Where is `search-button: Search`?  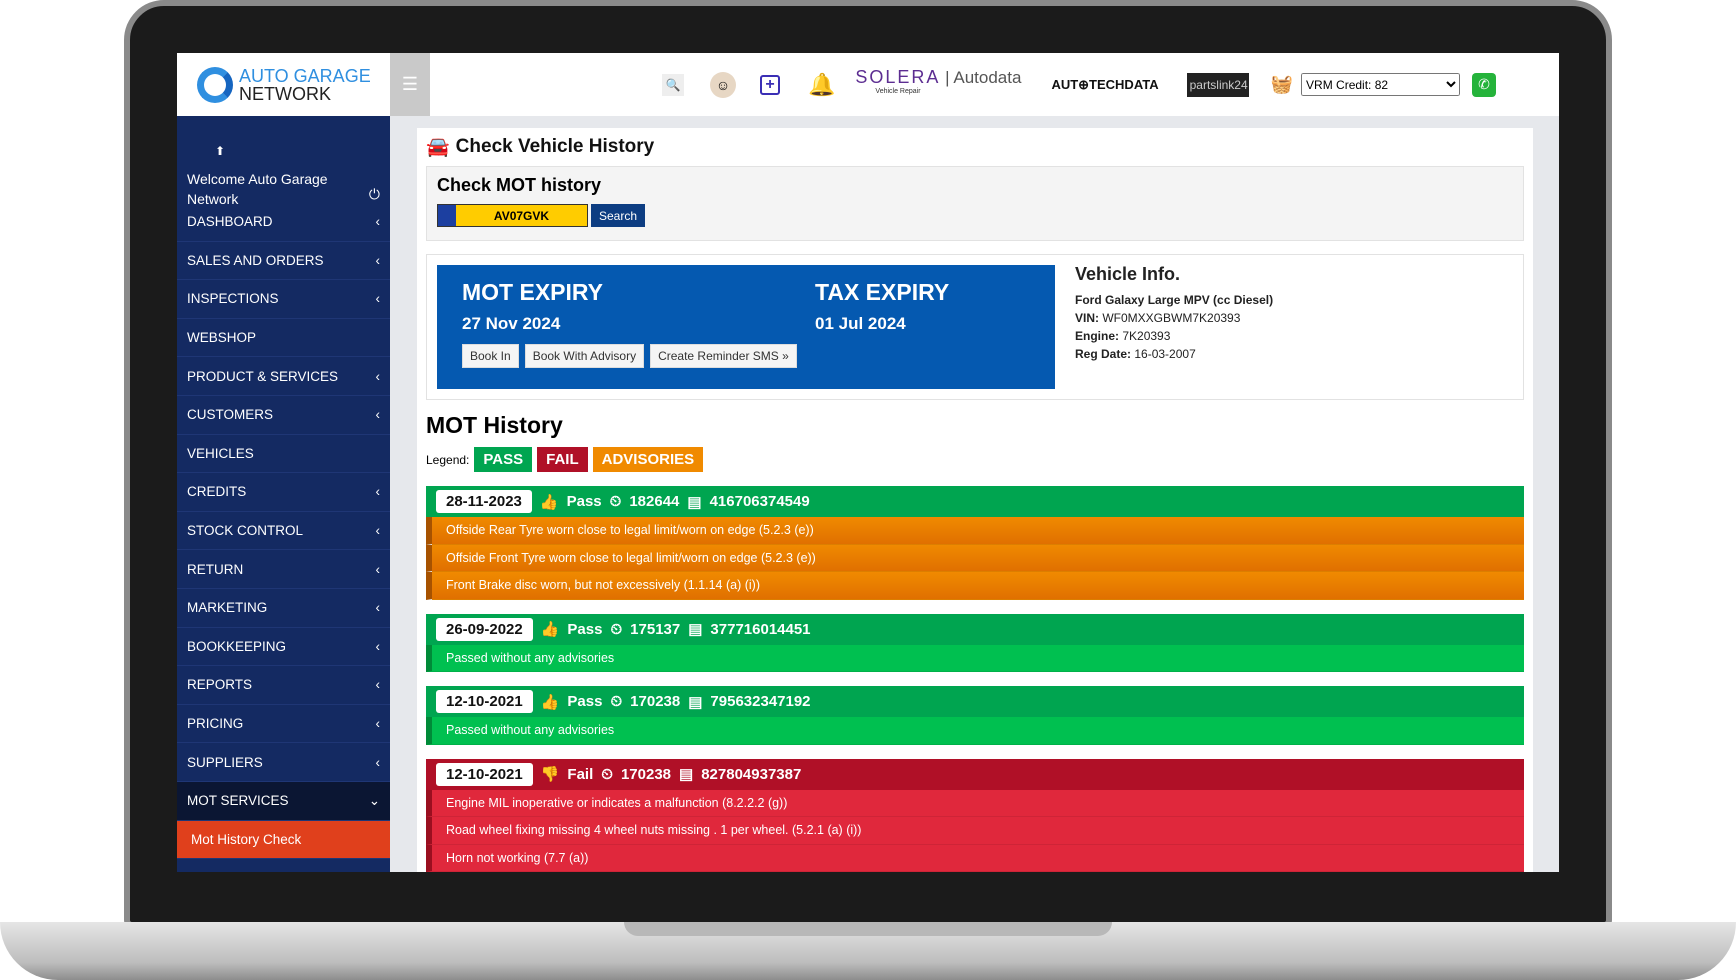
search-button: Search is located at coordinates (618, 215).